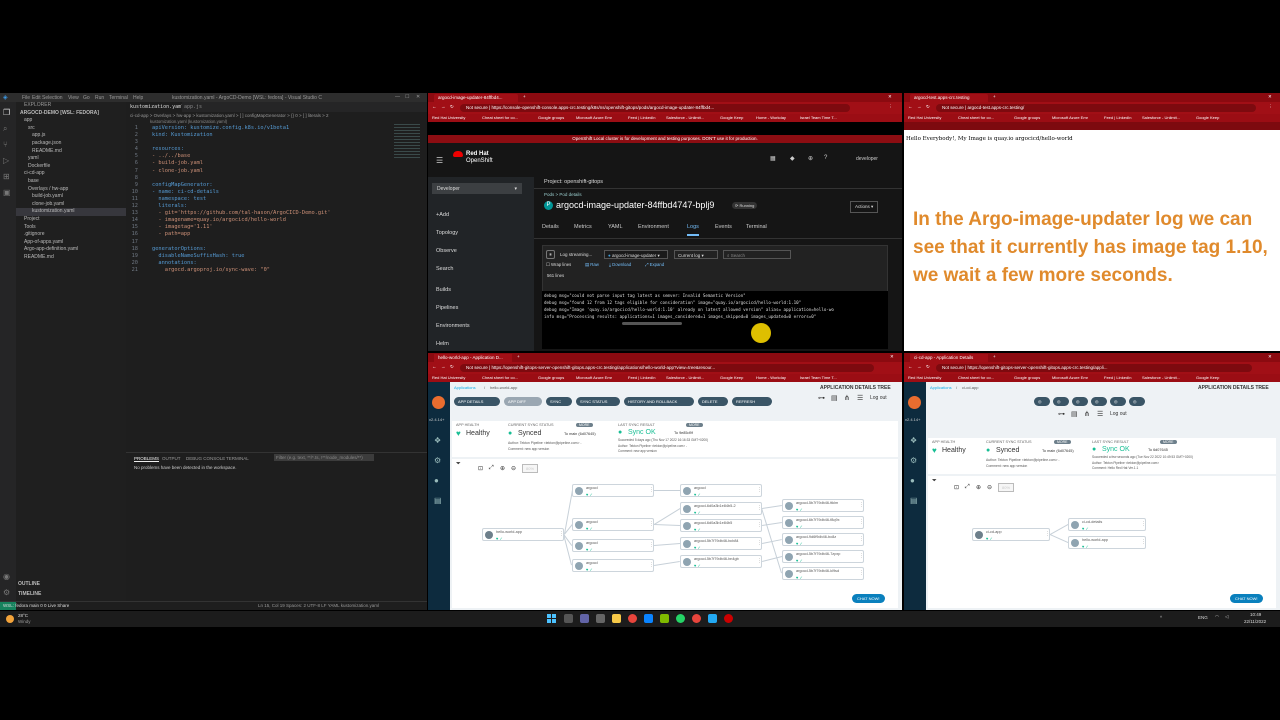 This screenshot has height=720, width=1280. What do you see at coordinates (477, 401) in the screenshot?
I see `action-button: APP DETAILS` at bounding box center [477, 401].